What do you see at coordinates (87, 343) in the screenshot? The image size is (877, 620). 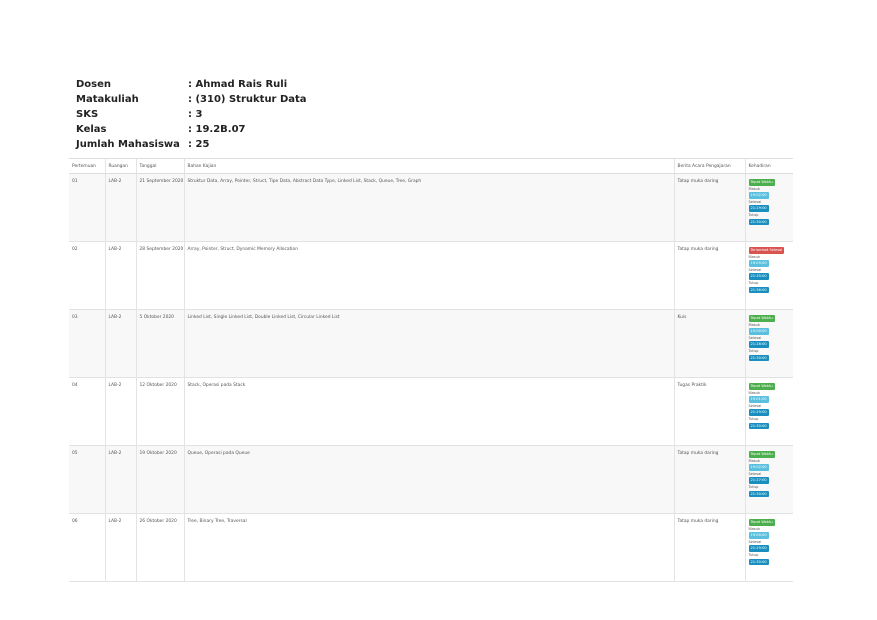 I see `cell-pertemuan: 03` at bounding box center [87, 343].